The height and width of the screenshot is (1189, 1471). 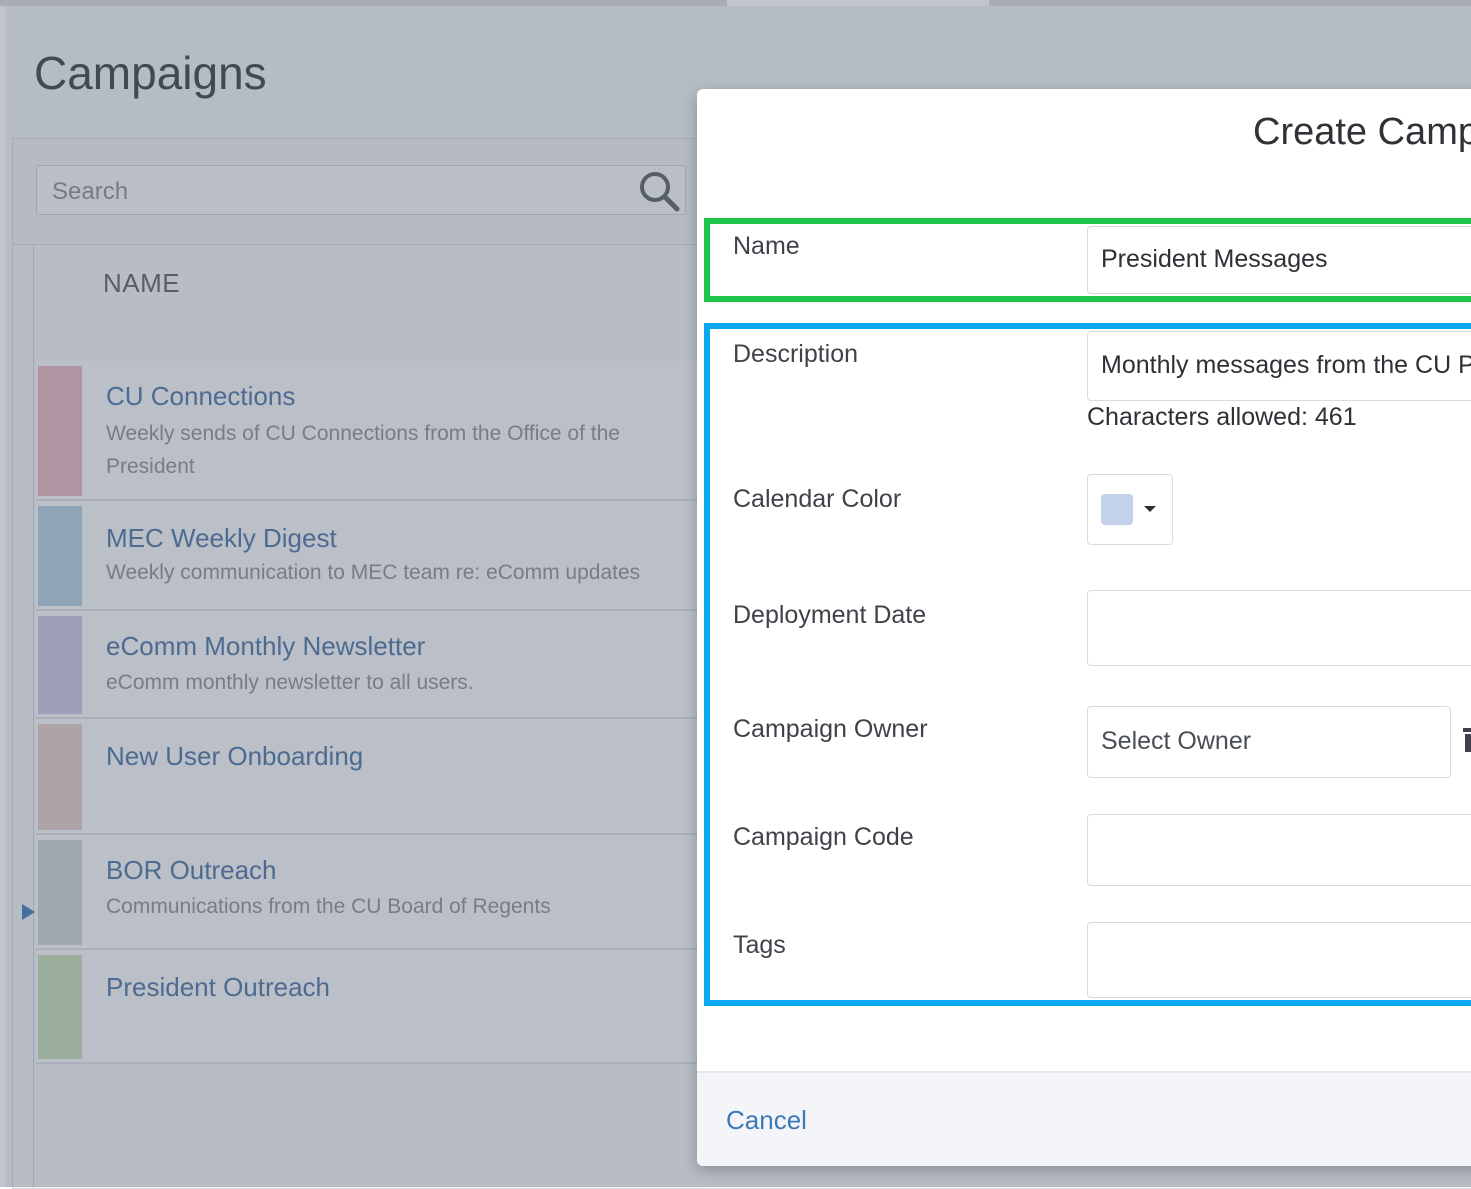 What do you see at coordinates (1150, 509) in the screenshot?
I see `caret-down-icon` at bounding box center [1150, 509].